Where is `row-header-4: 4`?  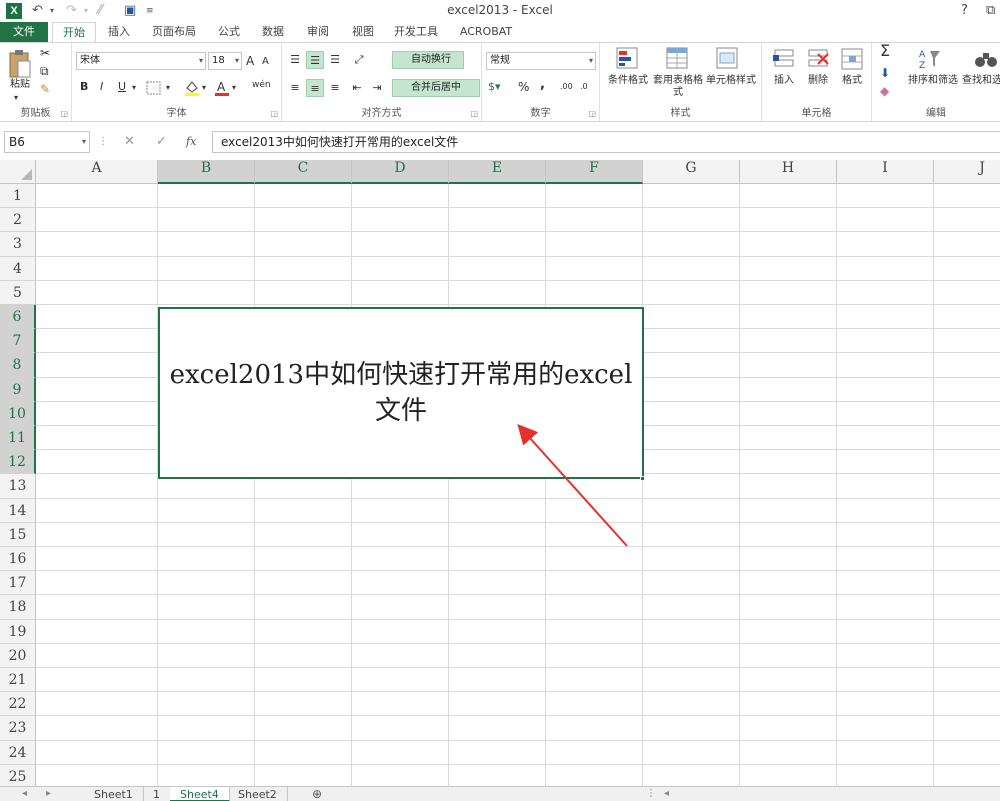
row-header-4: 4 is located at coordinates (18, 268).